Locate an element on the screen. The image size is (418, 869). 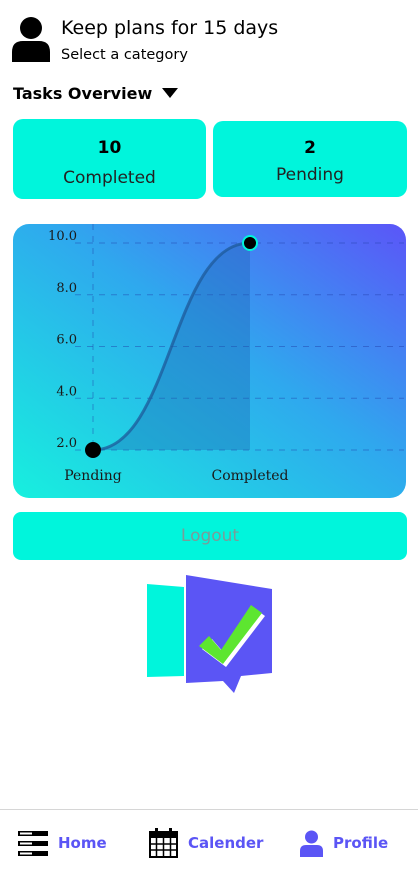
page-subtitle: Select a category is located at coordinates (124, 55).